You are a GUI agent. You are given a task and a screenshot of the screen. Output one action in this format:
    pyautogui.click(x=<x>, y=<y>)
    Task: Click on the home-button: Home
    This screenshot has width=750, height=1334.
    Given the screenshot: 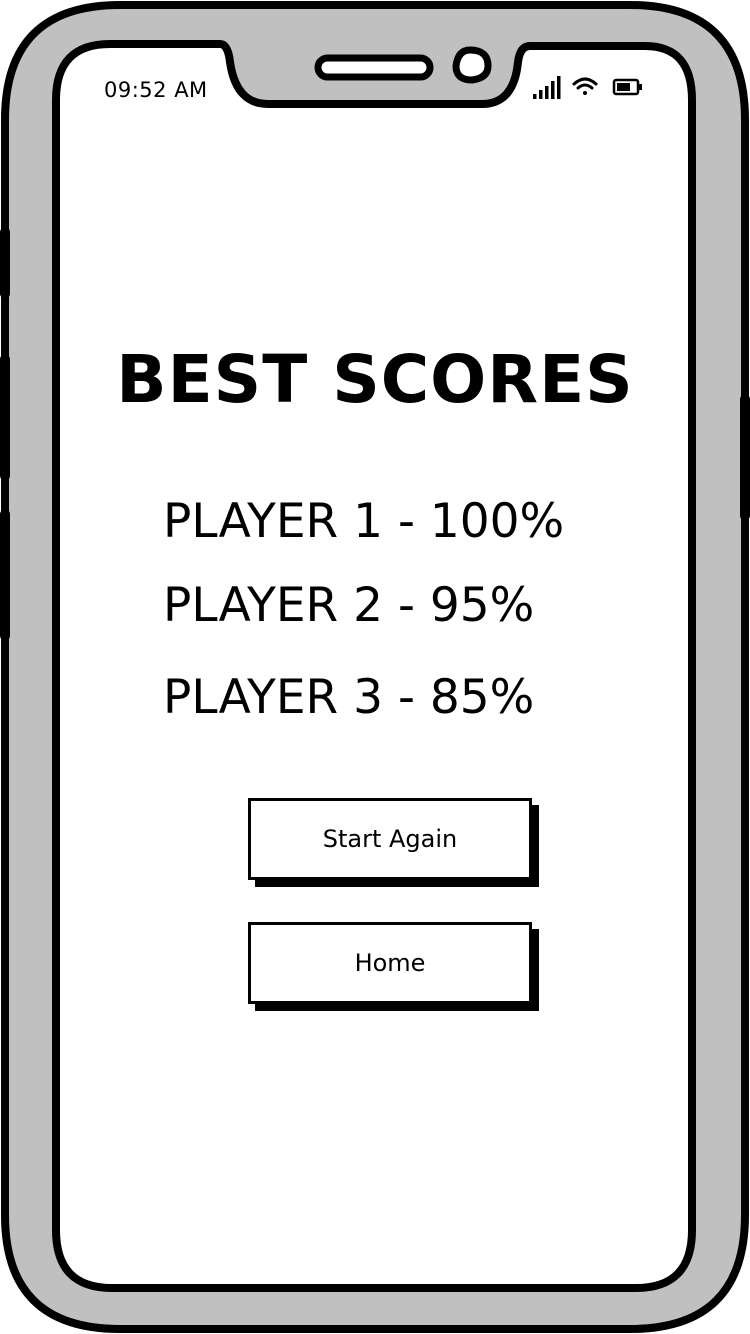 What is the action you would take?
    pyautogui.click(x=390, y=963)
    